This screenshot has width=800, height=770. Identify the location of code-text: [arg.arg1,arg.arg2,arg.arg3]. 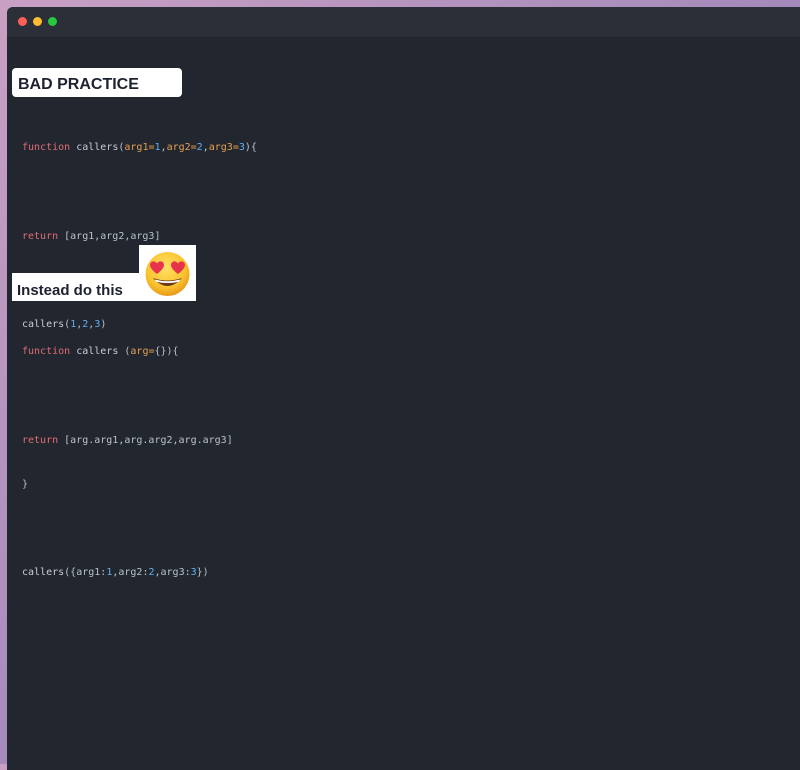
(145, 440).